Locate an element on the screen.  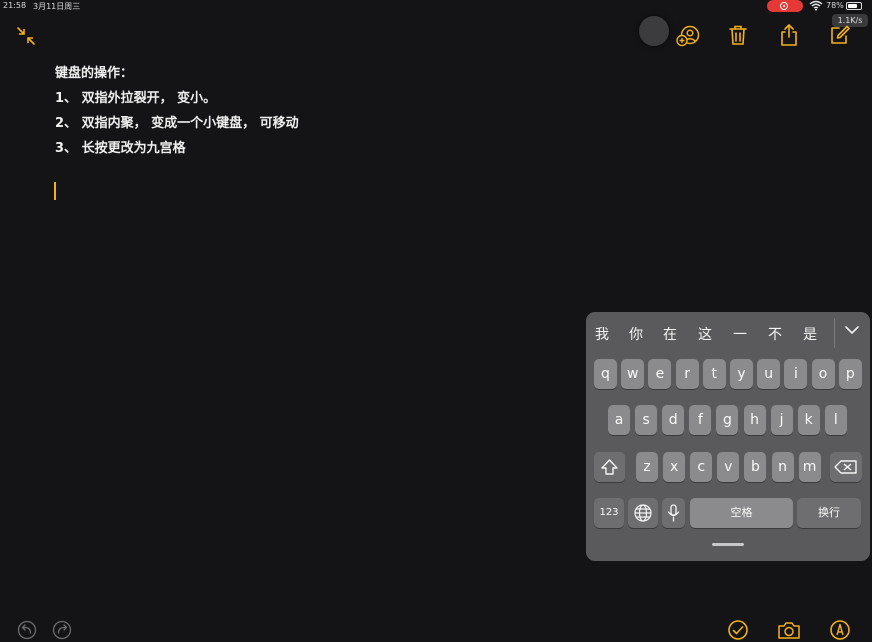
key-u: u is located at coordinates (769, 374).